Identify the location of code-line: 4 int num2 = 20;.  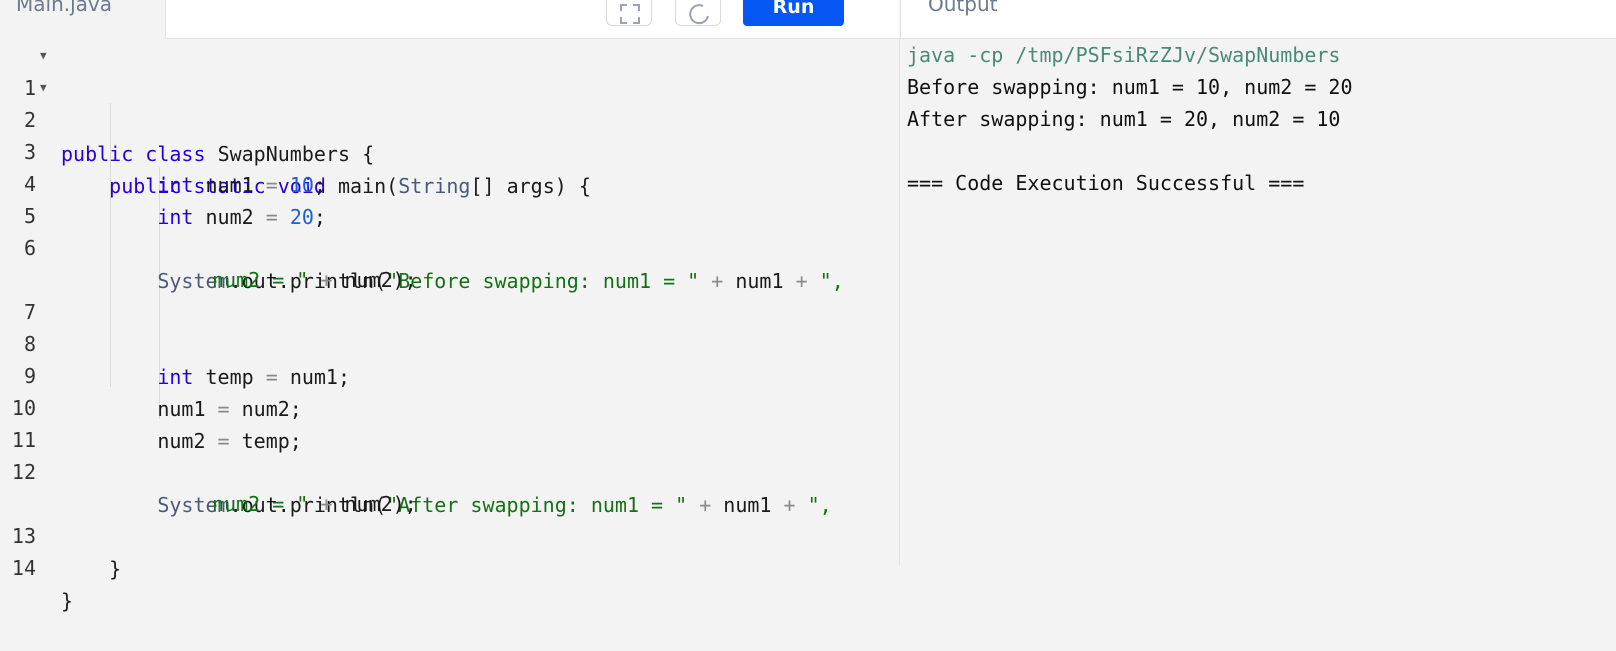
(449, 182).